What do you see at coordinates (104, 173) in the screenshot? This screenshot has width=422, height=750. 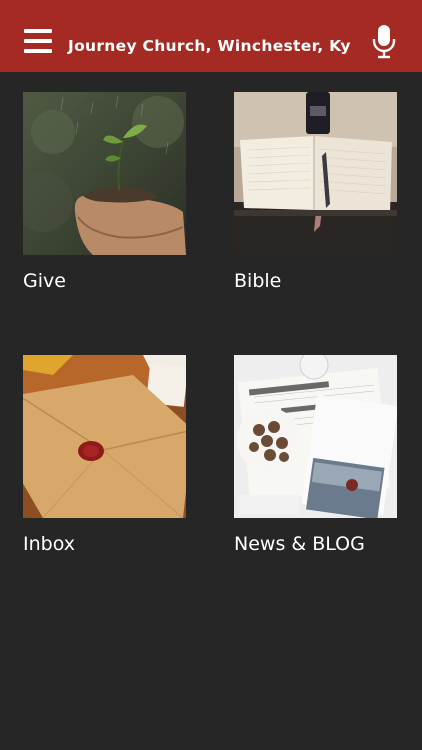 I see `give-image` at bounding box center [104, 173].